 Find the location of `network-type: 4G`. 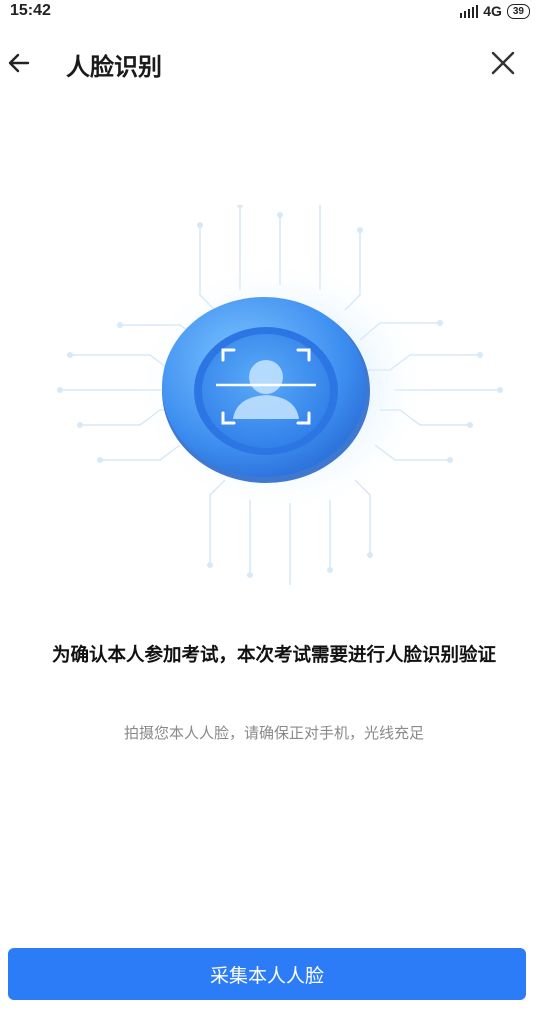

network-type: 4G is located at coordinates (492, 11).